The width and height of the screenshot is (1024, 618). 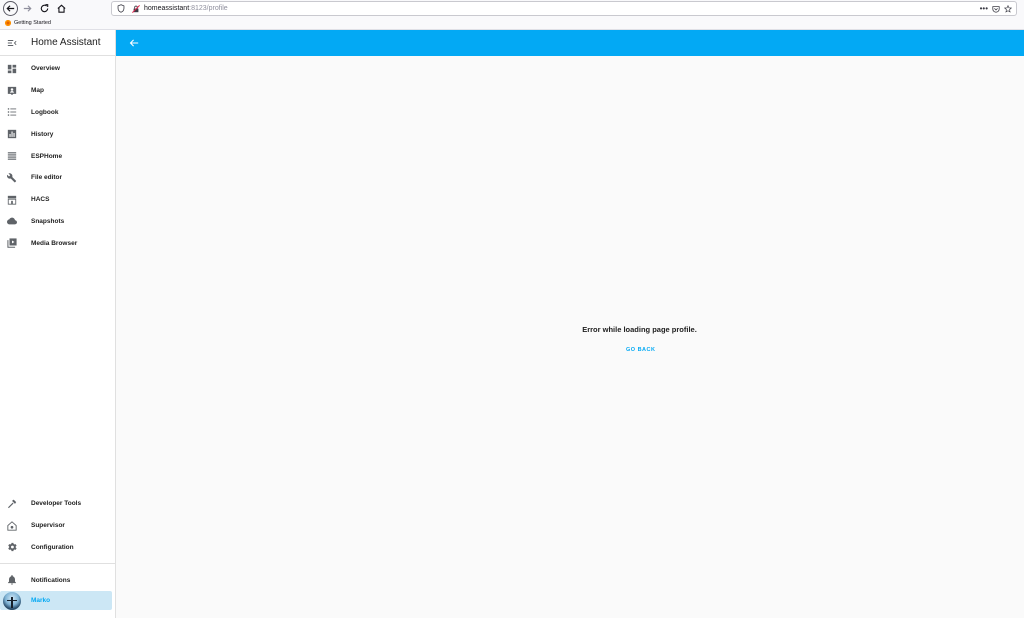 What do you see at coordinates (12, 600) in the screenshot?
I see `avatar` at bounding box center [12, 600].